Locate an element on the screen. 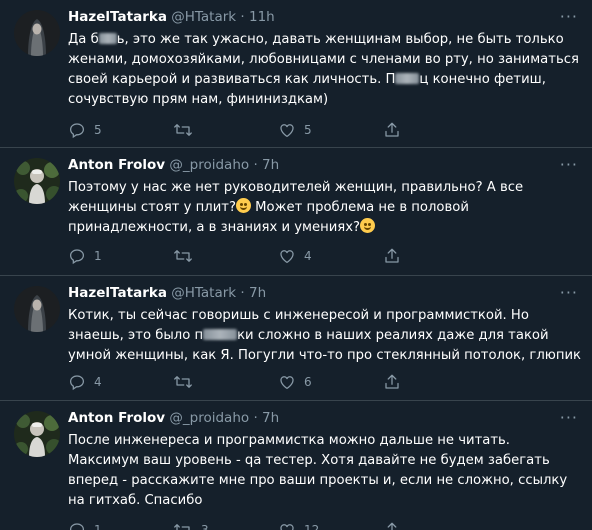 The height and width of the screenshot is (530, 592). like-button: 4 is located at coordinates (330, 256).